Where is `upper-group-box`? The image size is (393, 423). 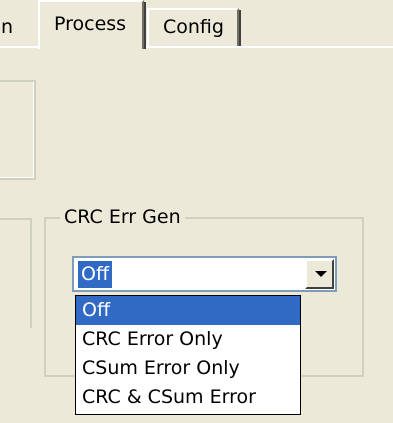
upper-group-box is located at coordinates (18, 130).